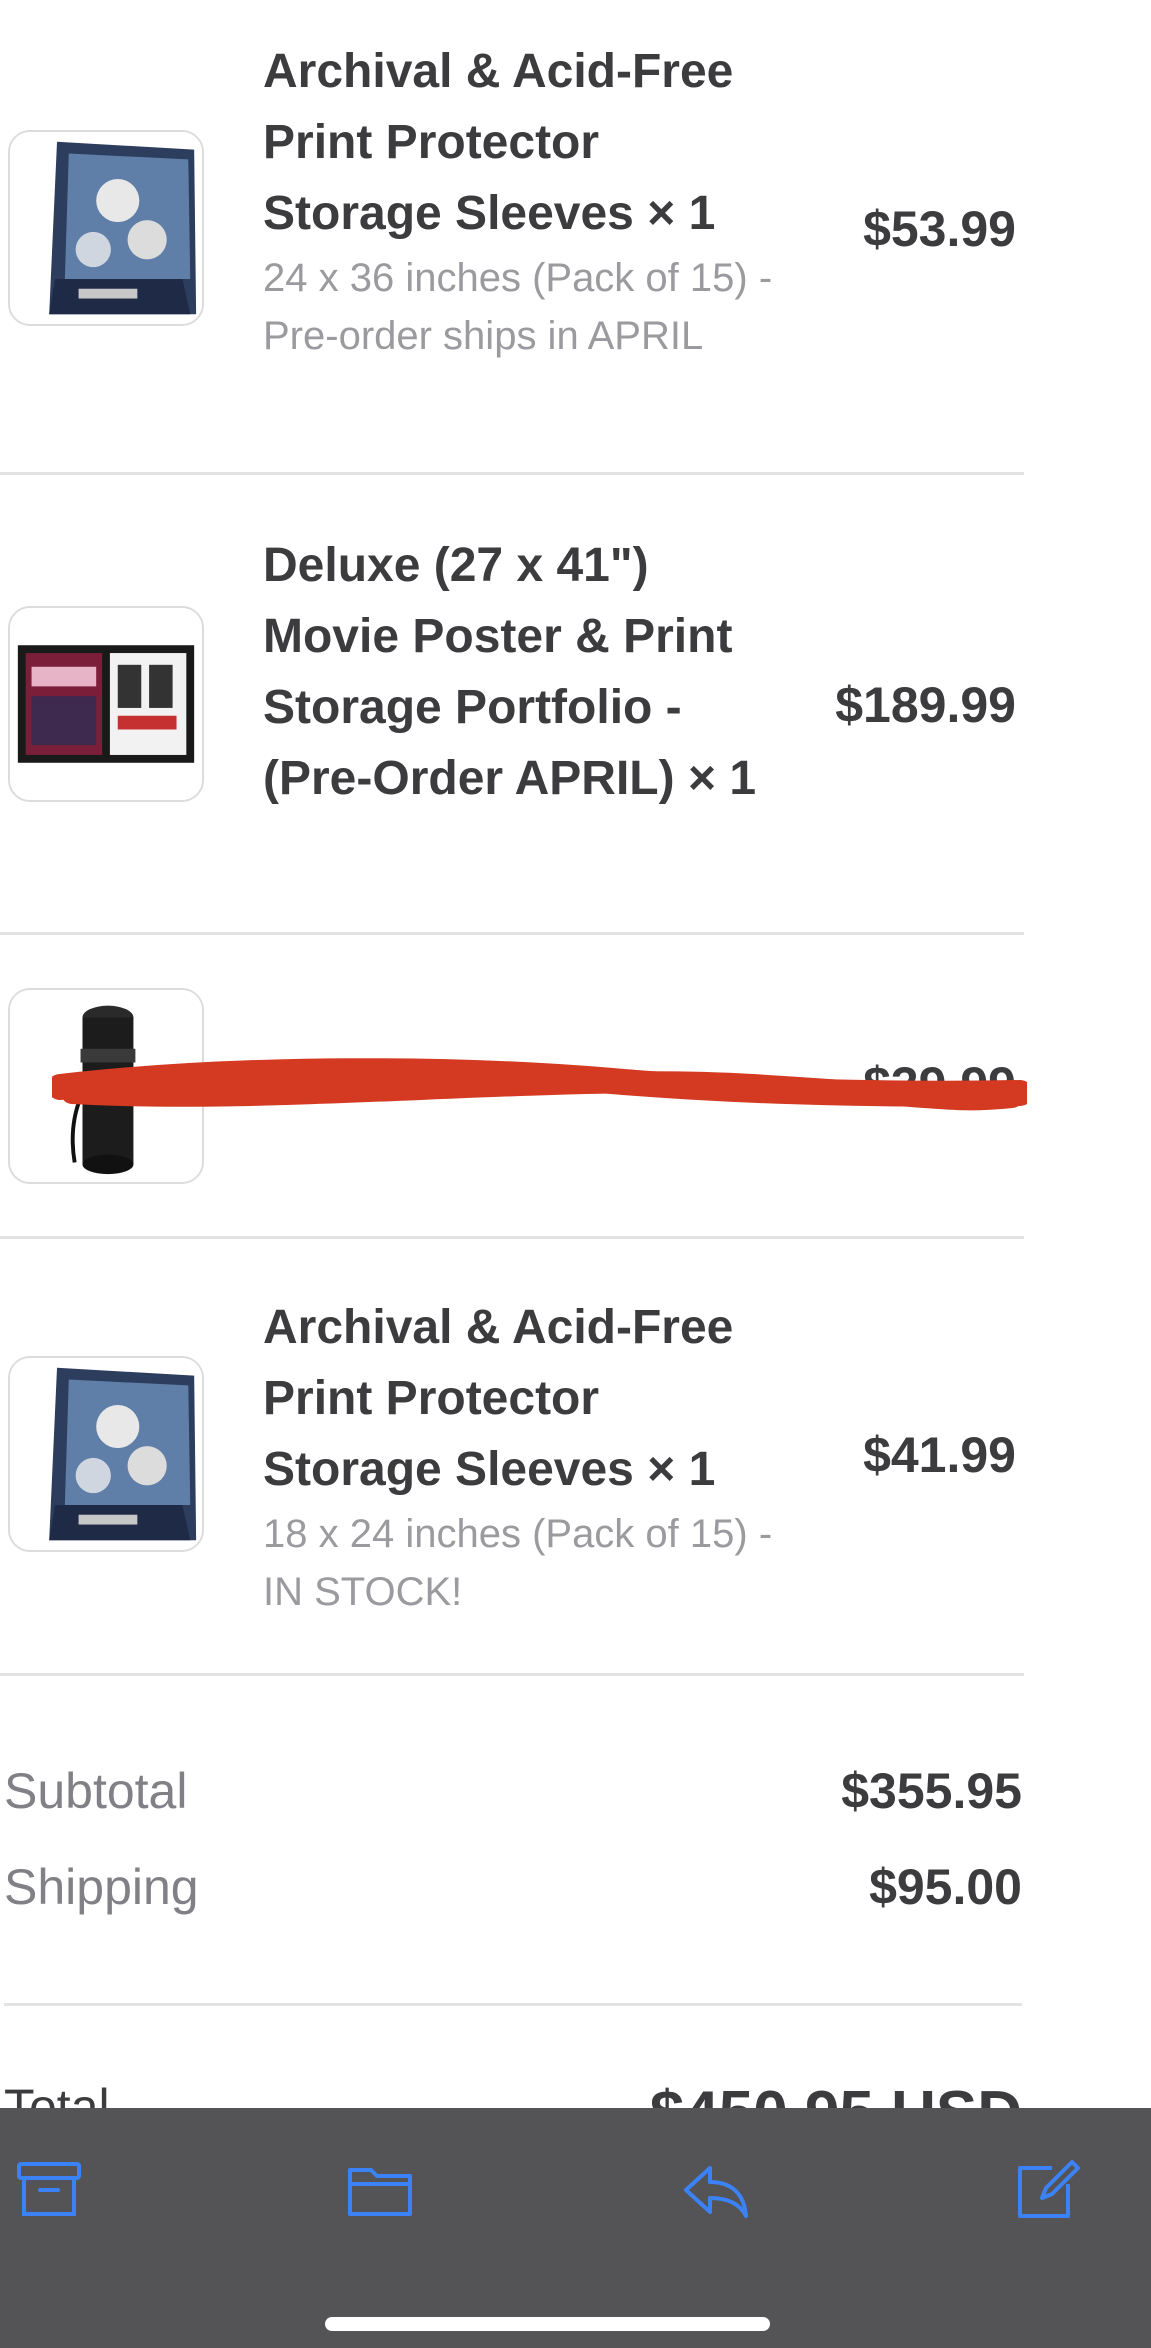  I want to click on move-to-folder-button, so click(380, 2189).